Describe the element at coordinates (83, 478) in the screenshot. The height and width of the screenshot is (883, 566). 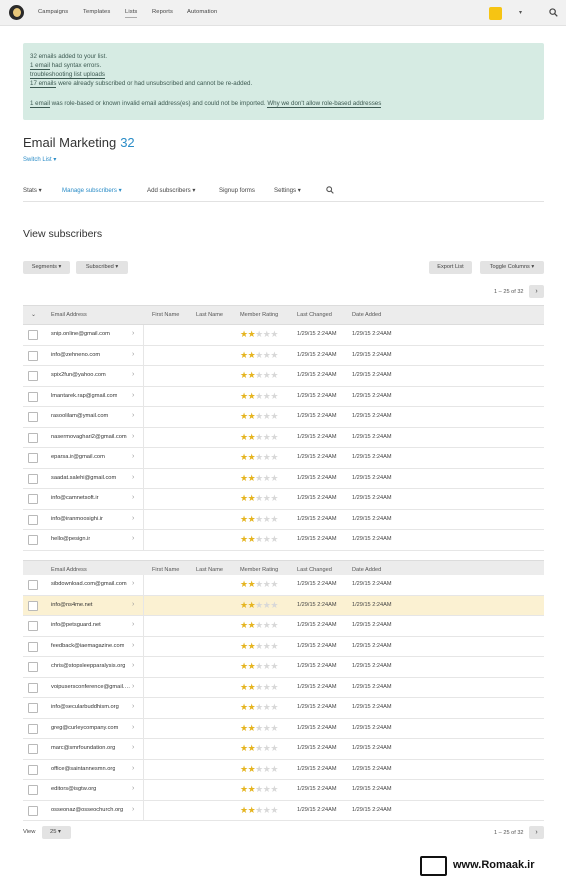
I see `subscriber-email: saadat.salehi@gmail.com` at that location.